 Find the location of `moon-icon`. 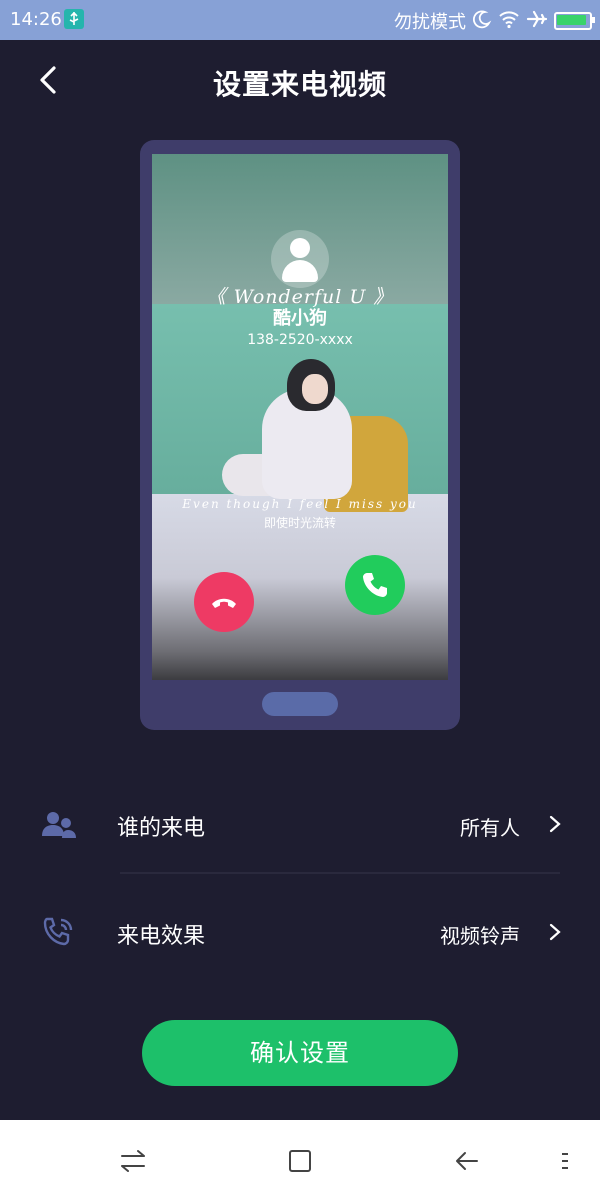

moon-icon is located at coordinates (482, 21).